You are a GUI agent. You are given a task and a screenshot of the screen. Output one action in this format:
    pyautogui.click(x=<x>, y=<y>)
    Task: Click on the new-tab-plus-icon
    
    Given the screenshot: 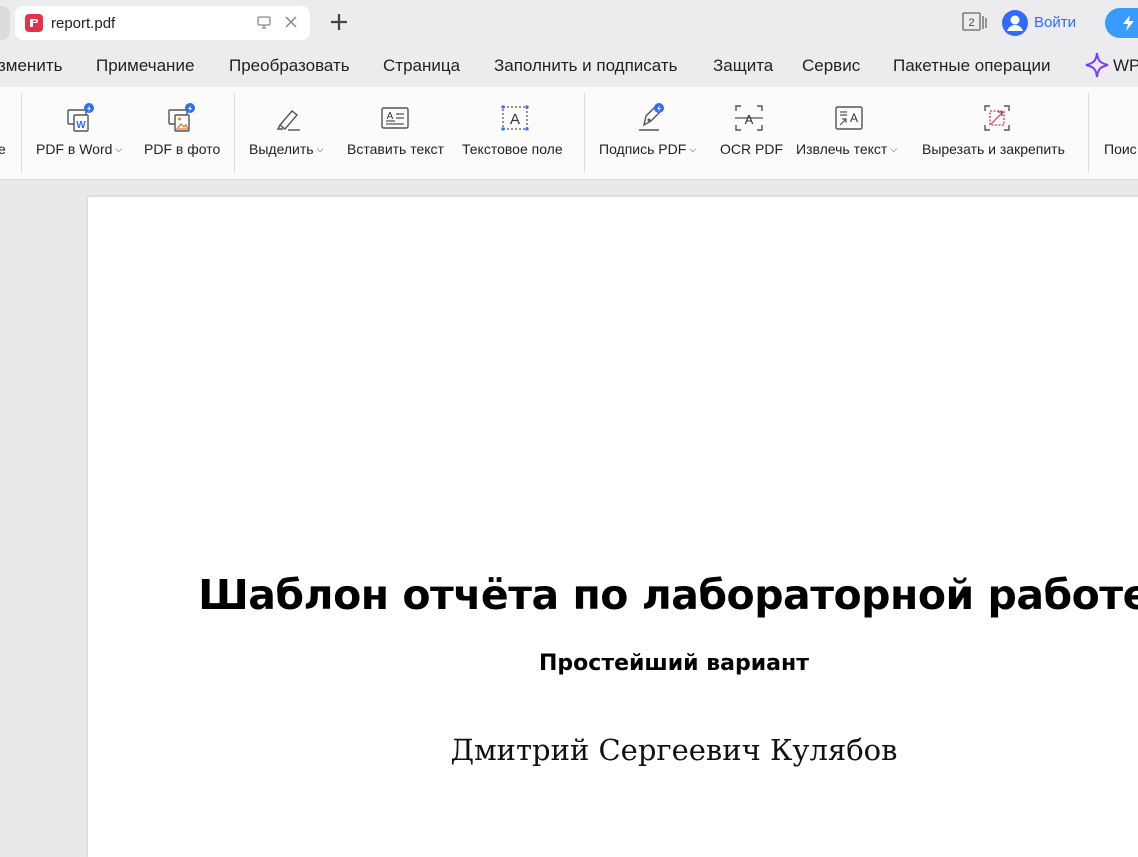 What is the action you would take?
    pyautogui.click(x=339, y=24)
    